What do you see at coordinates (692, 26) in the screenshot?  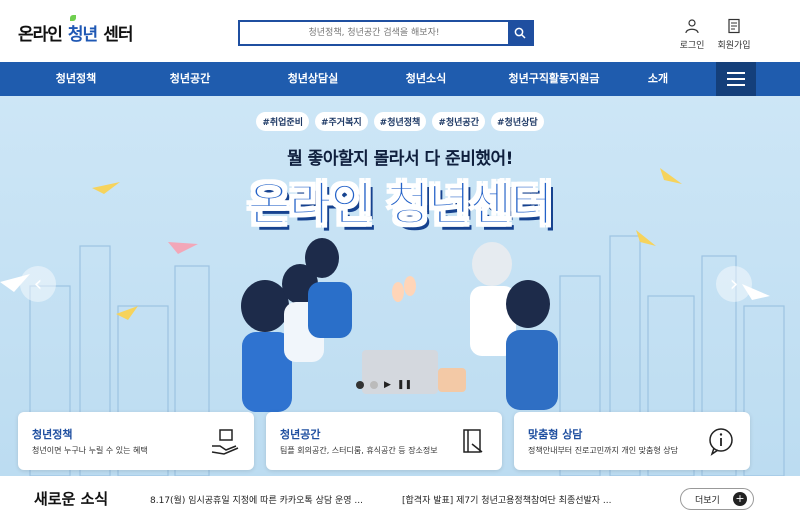 I see `login-icon` at bounding box center [692, 26].